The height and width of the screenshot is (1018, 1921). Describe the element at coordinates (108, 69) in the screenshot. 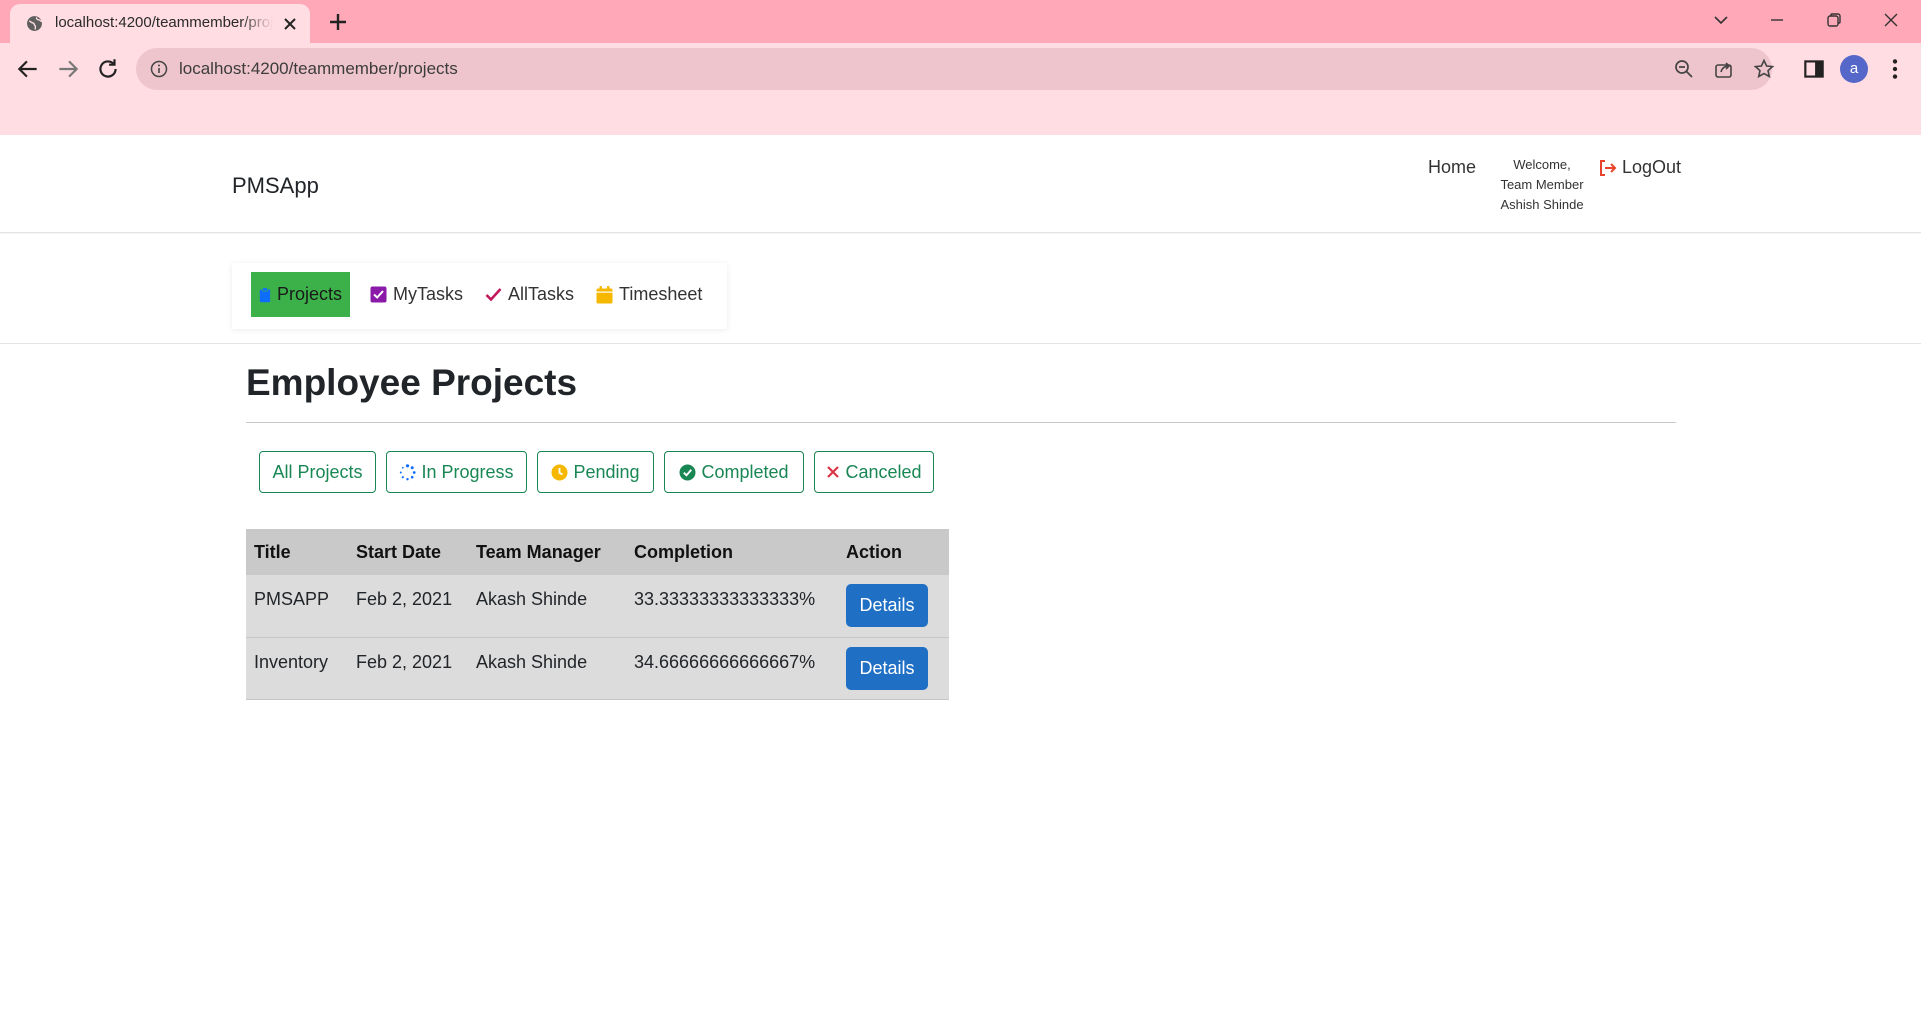

I see `reload-icon` at that location.